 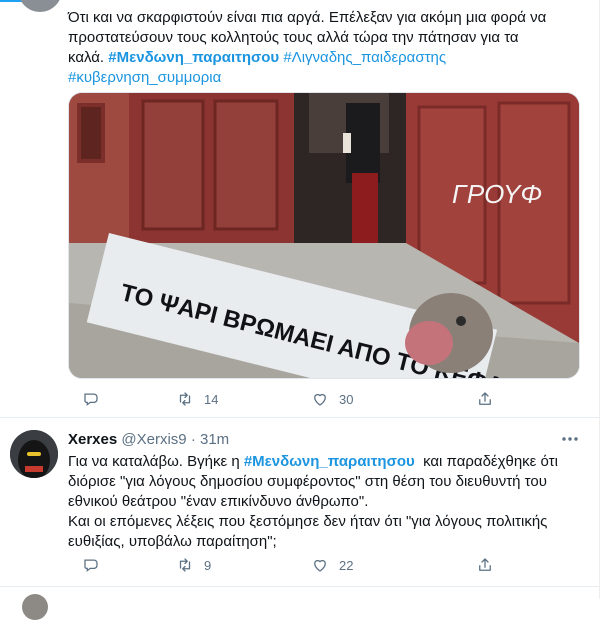 I want to click on retweet-button: 14, so click(x=197, y=399).